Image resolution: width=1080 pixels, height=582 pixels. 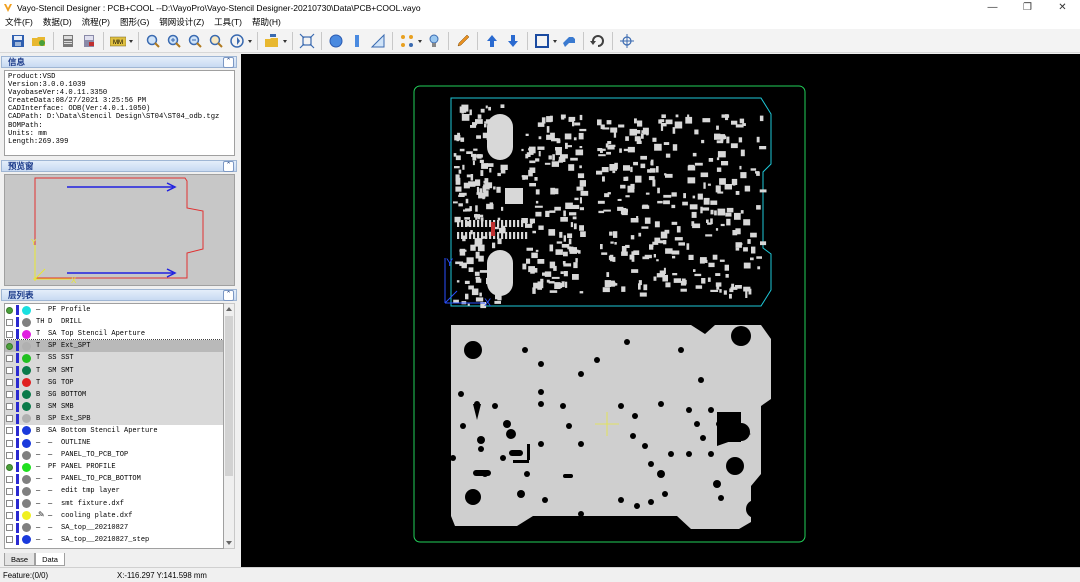 What do you see at coordinates (1062, 7) in the screenshot?
I see `close-button: ✕` at bounding box center [1062, 7].